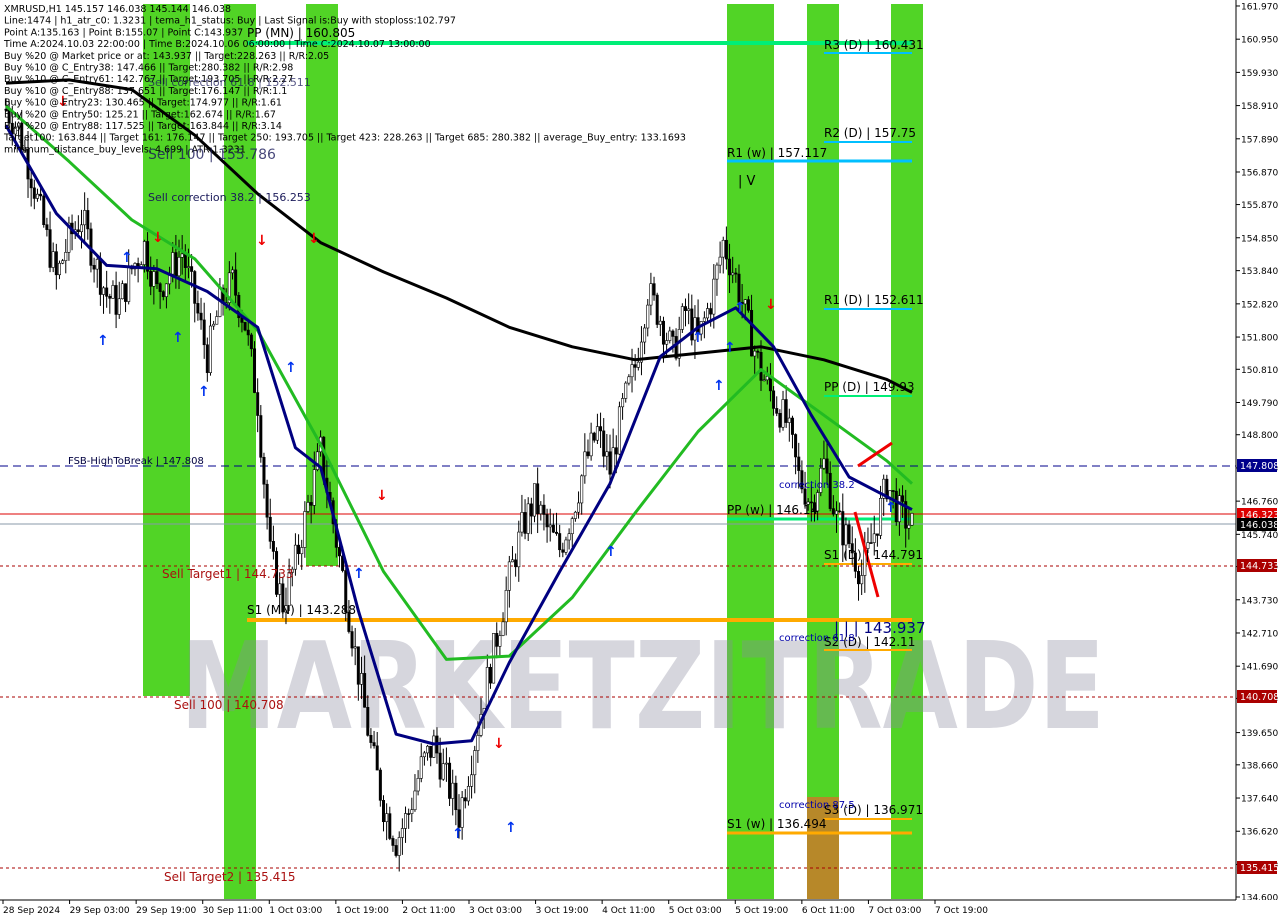 This screenshot has width=1280, height=924. What do you see at coordinates (961, 911) in the screenshot?
I see `time-tick-label: 7 Oct 19:00` at bounding box center [961, 911].